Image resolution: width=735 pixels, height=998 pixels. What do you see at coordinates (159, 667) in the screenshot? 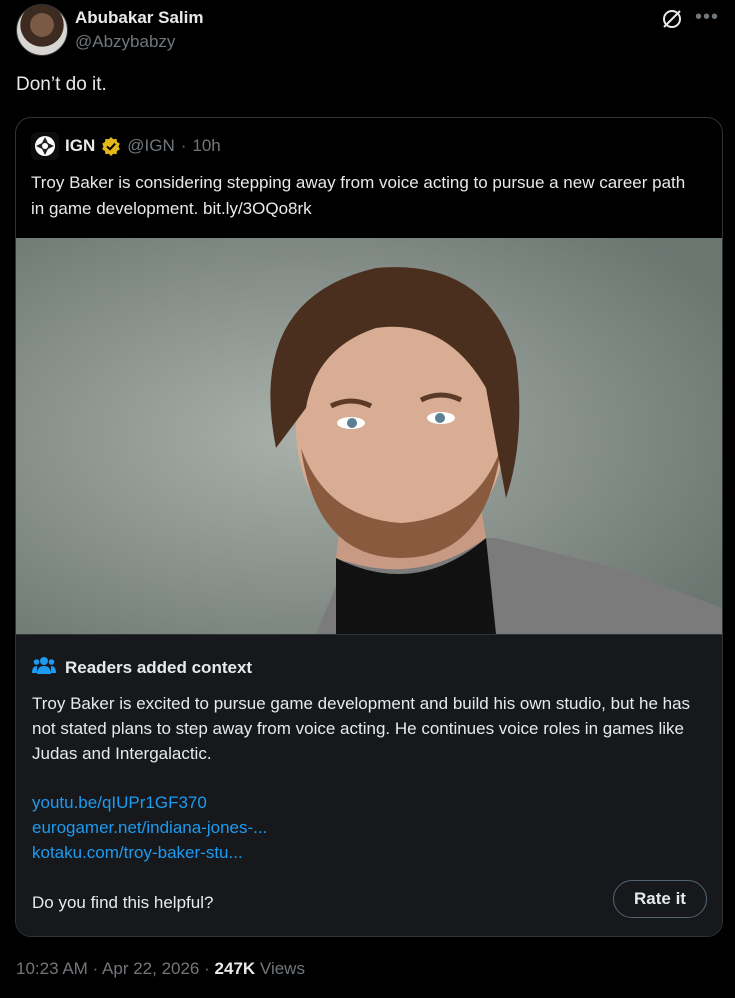
I see `context-title: Readers added context` at bounding box center [159, 667].